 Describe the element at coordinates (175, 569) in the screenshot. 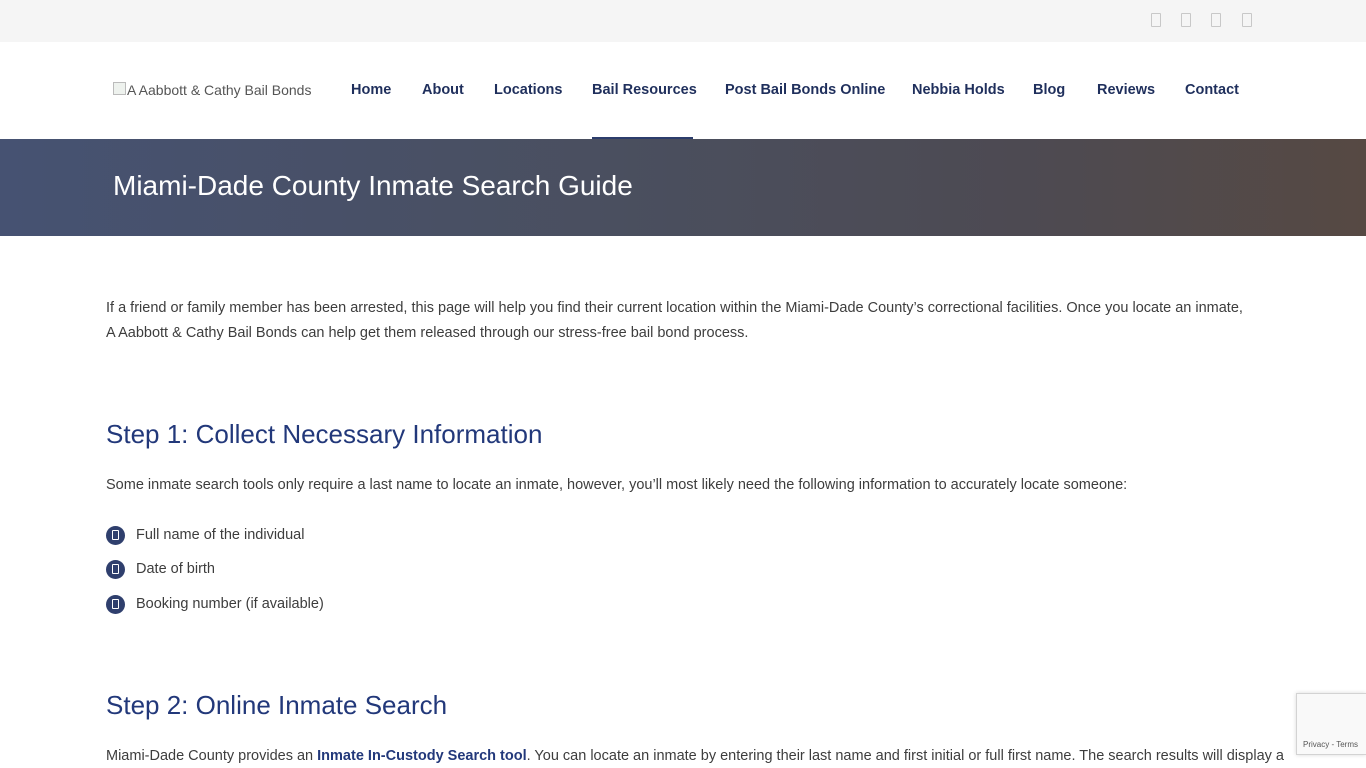

I see `list-item-text: Date of birth` at that location.